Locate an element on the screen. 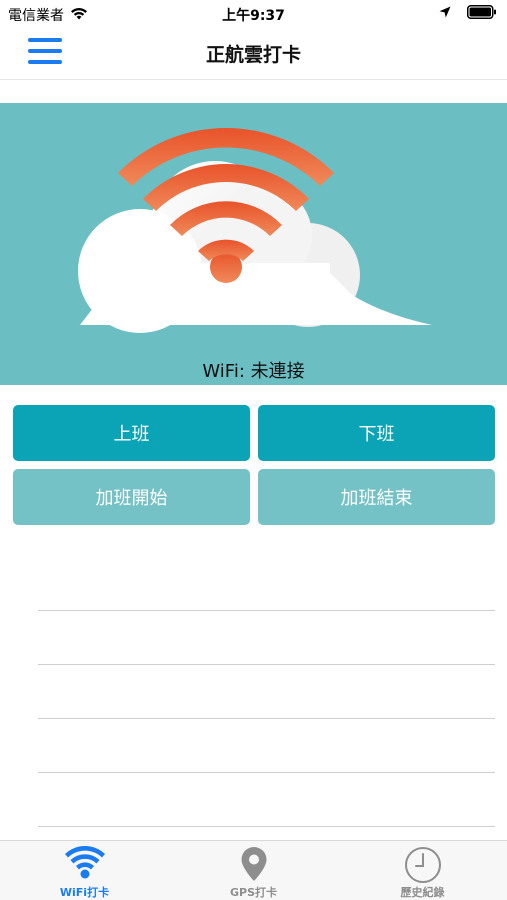  clock-out-button: 下班 is located at coordinates (376, 433).